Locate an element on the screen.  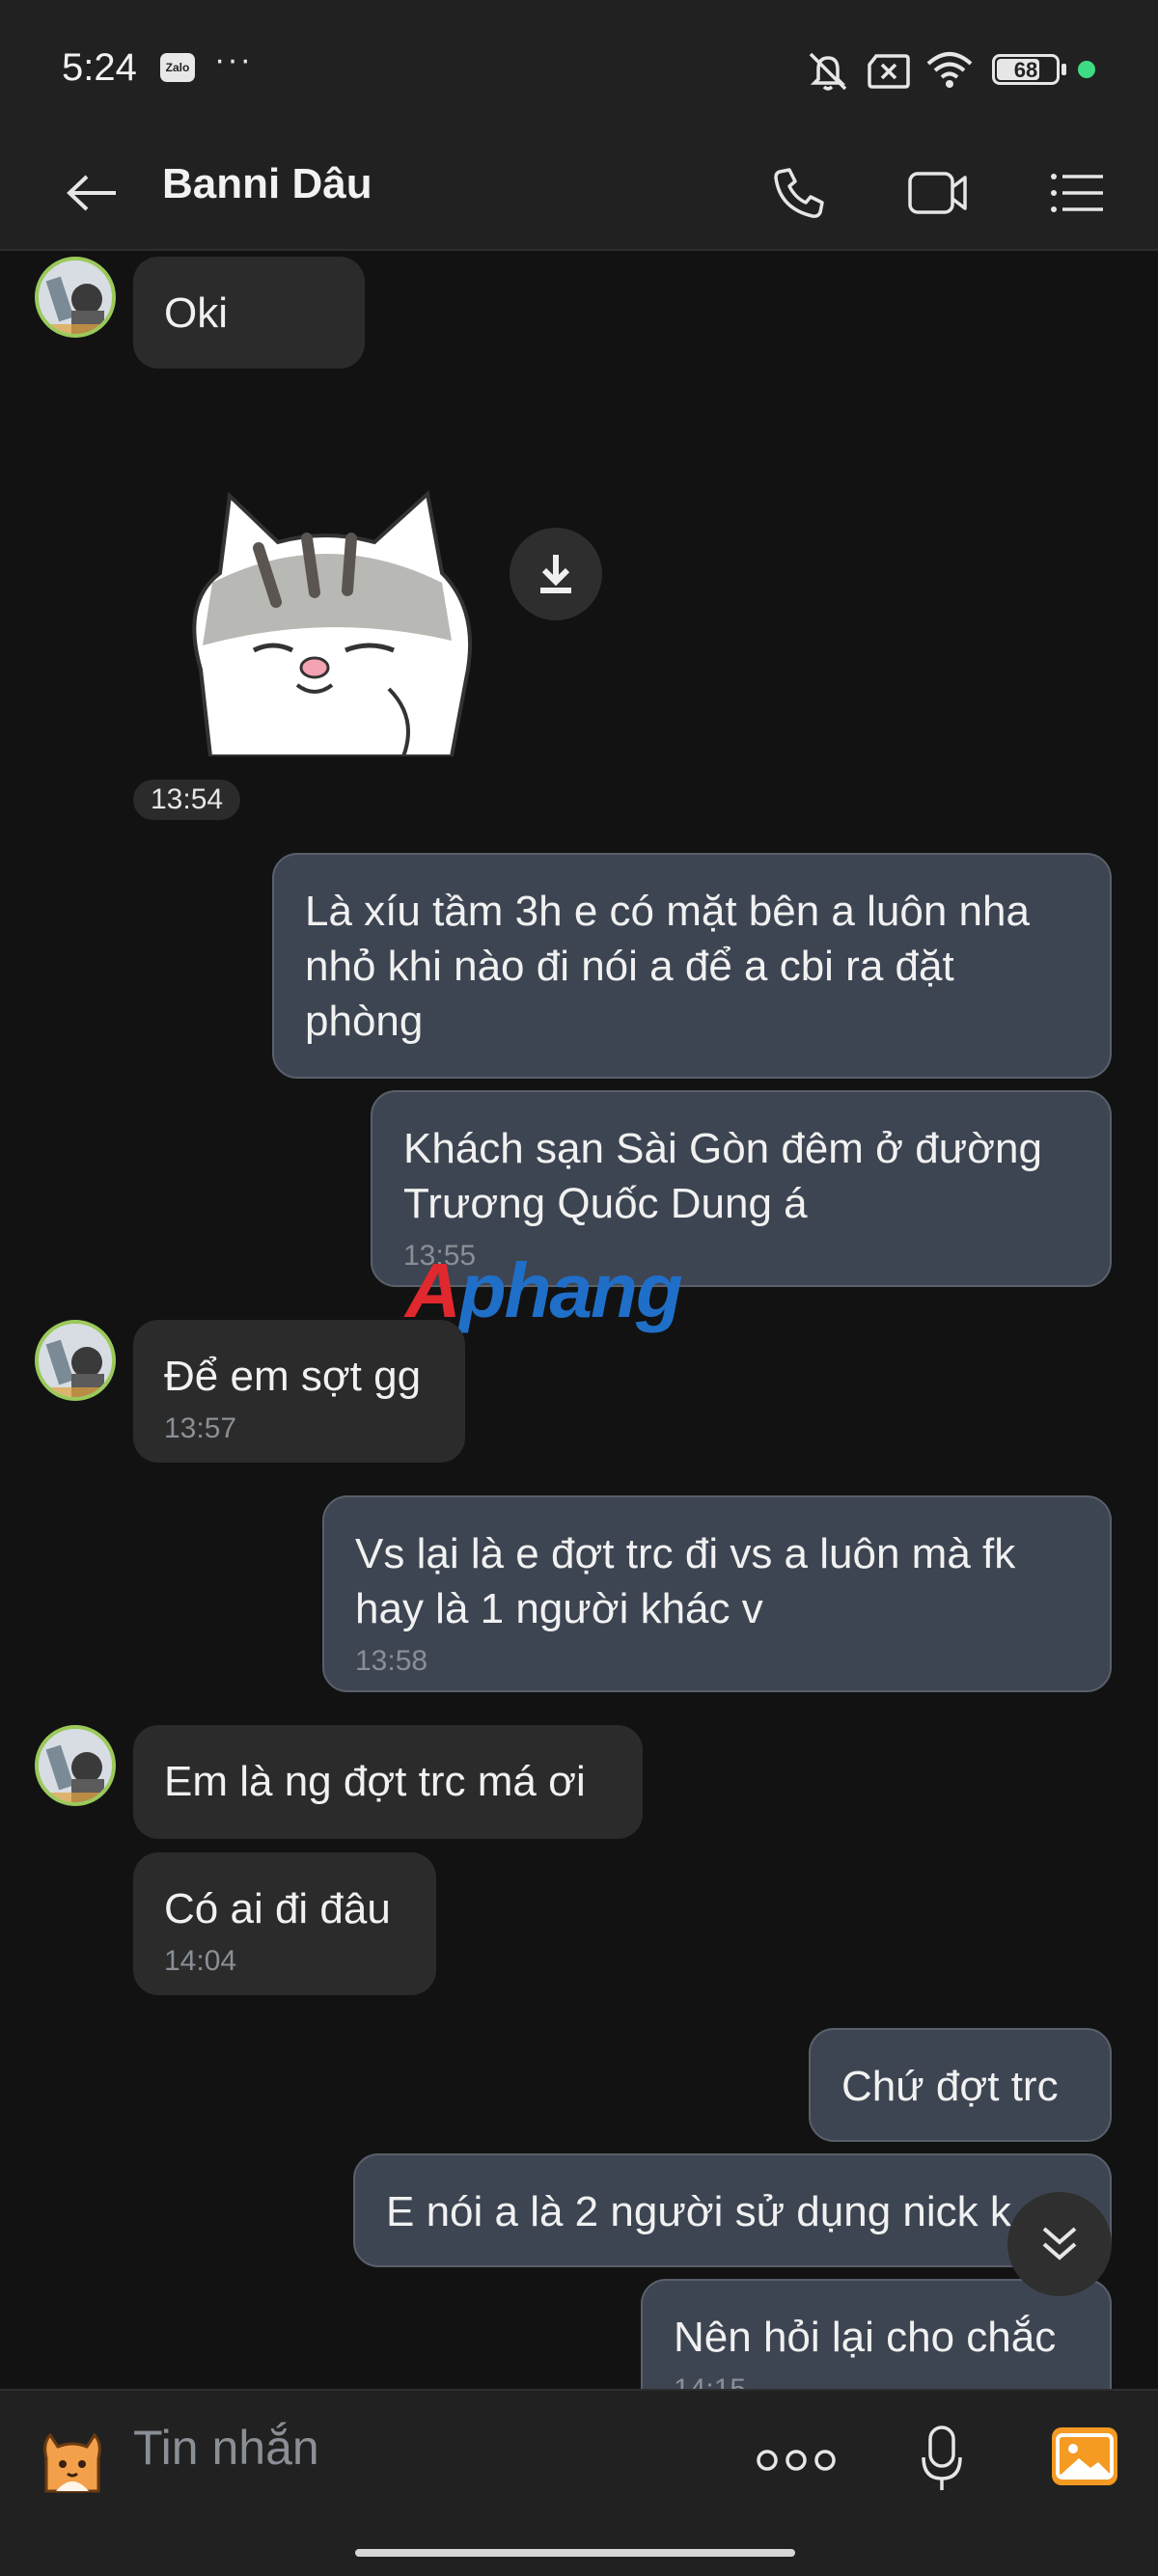
contact-name: Banni Dâu is located at coordinates (267, 184).